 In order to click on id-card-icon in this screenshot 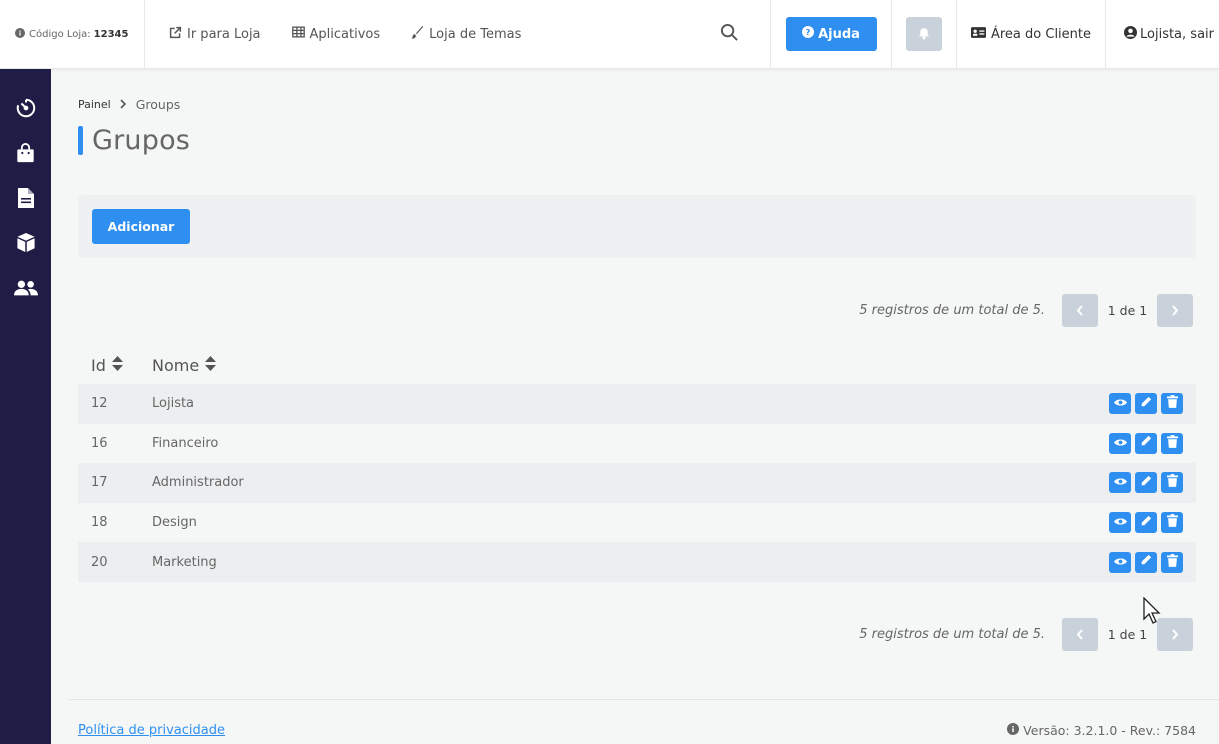, I will do `click(978, 34)`.